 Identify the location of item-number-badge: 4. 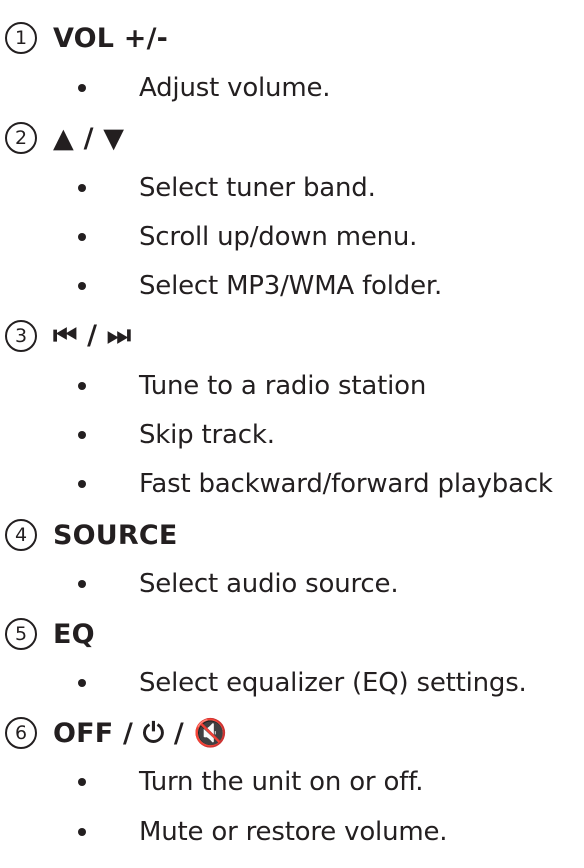
(21, 535).